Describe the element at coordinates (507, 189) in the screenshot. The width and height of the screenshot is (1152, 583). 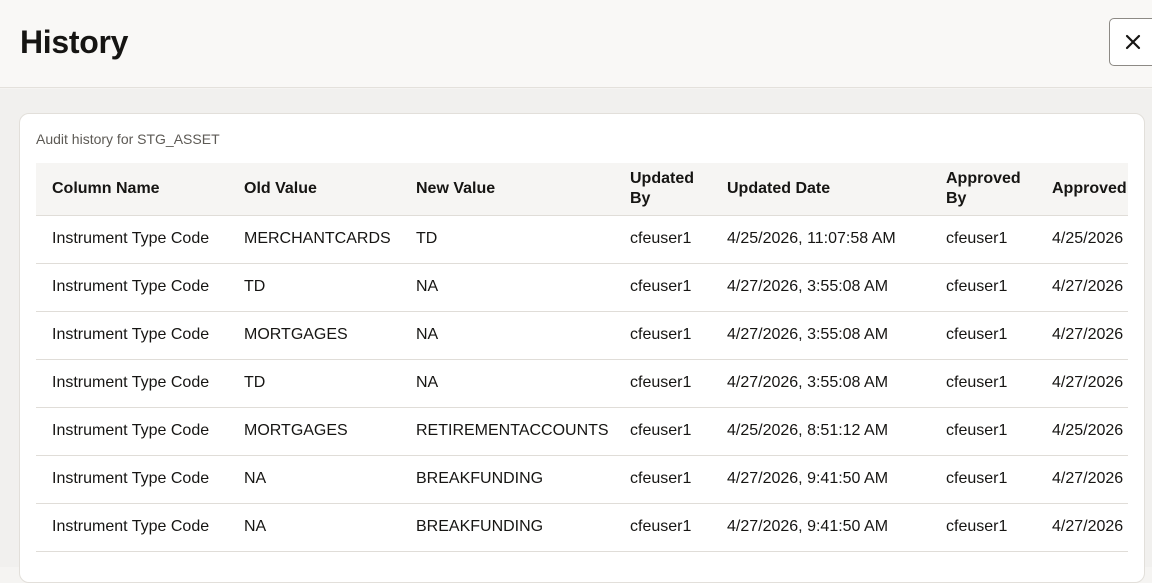
I see `column-header-new-value: New Value` at that location.